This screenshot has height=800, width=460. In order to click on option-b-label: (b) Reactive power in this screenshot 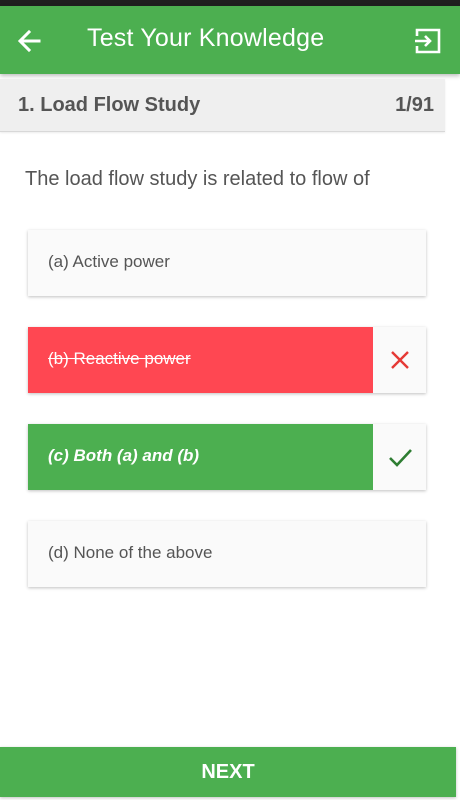, I will do `click(119, 358)`.